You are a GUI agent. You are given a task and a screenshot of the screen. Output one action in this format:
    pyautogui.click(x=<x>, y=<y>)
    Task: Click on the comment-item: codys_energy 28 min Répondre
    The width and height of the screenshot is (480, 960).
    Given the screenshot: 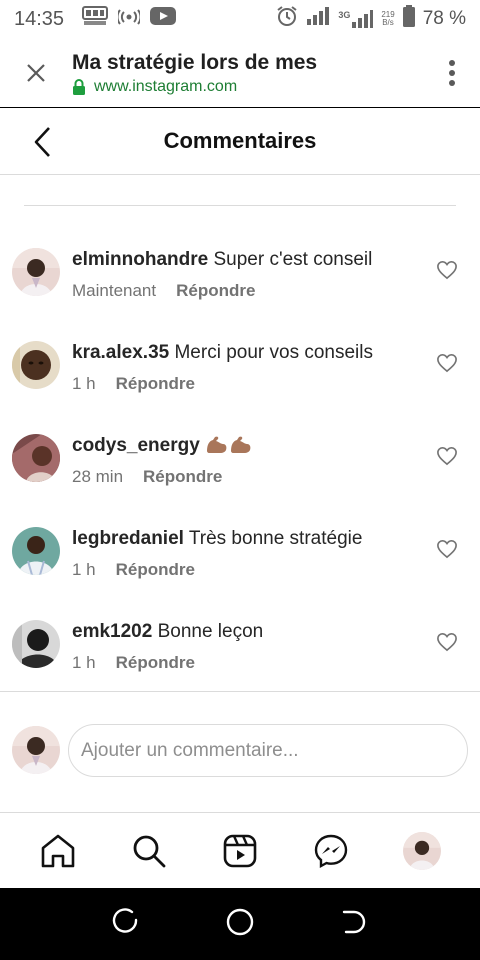 What is the action you would take?
    pyautogui.click(x=240, y=456)
    